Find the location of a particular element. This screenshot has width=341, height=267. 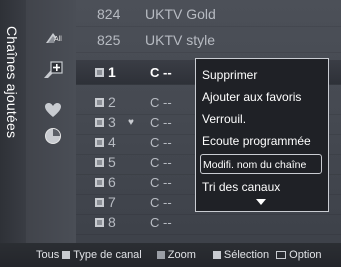

channel-number: 8 is located at coordinates (112, 222).